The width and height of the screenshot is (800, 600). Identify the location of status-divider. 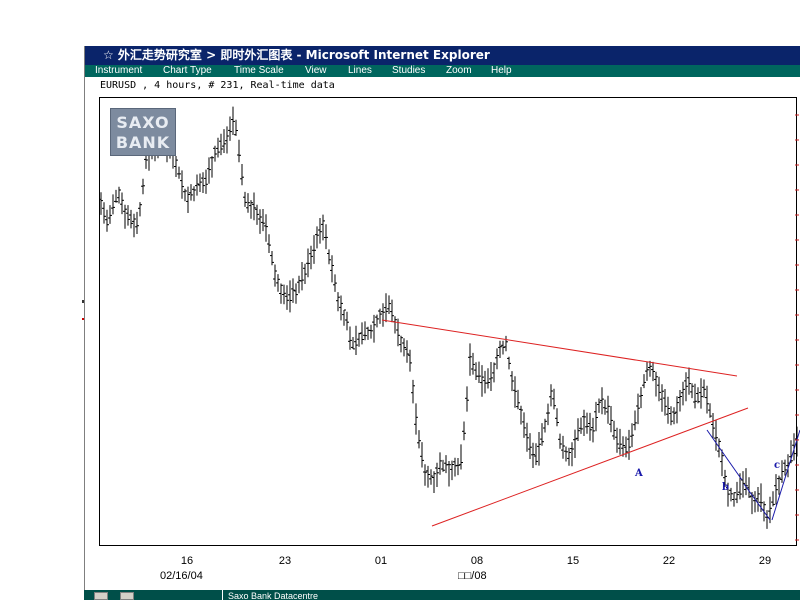
(222, 595).